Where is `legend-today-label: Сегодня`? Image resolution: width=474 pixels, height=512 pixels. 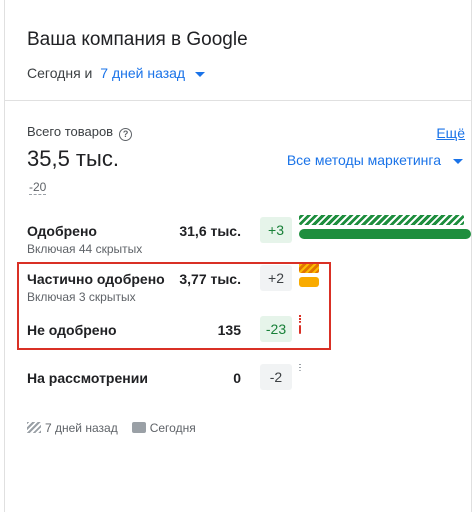
legend-today-label: Сегодня is located at coordinates (172, 428).